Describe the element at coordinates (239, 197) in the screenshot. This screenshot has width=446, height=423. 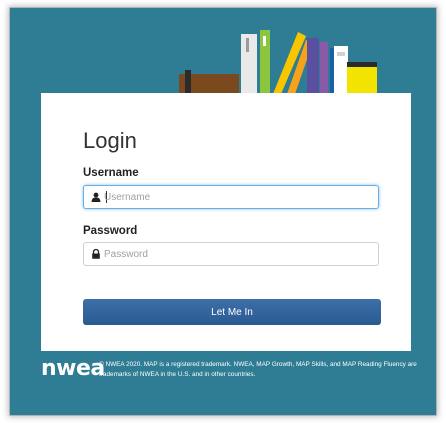
I see `username-input` at that location.